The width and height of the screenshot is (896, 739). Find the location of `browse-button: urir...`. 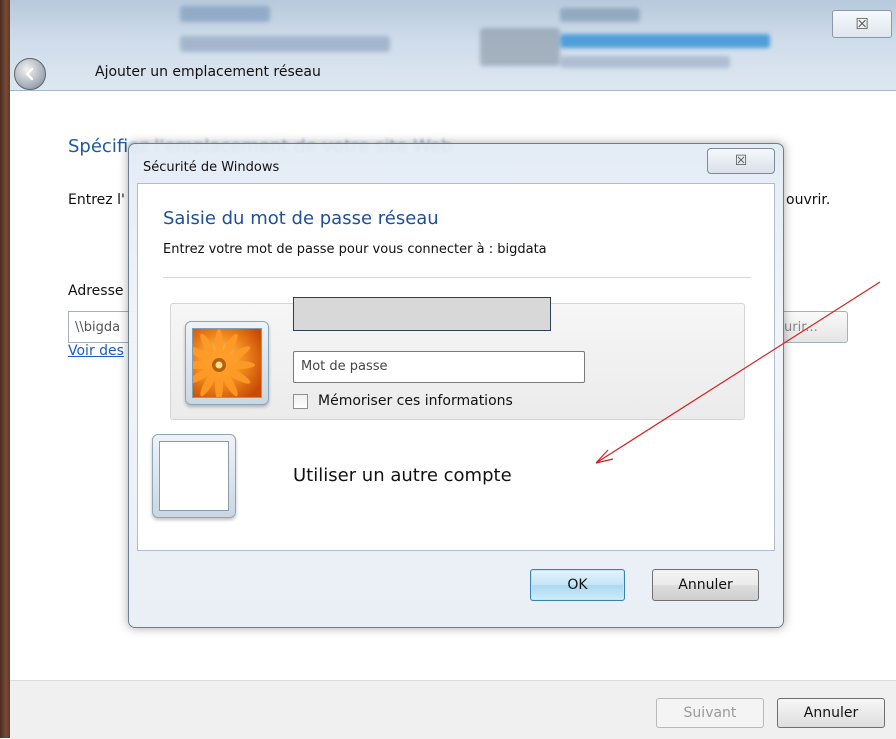

browse-button: urir... is located at coordinates (814, 327).